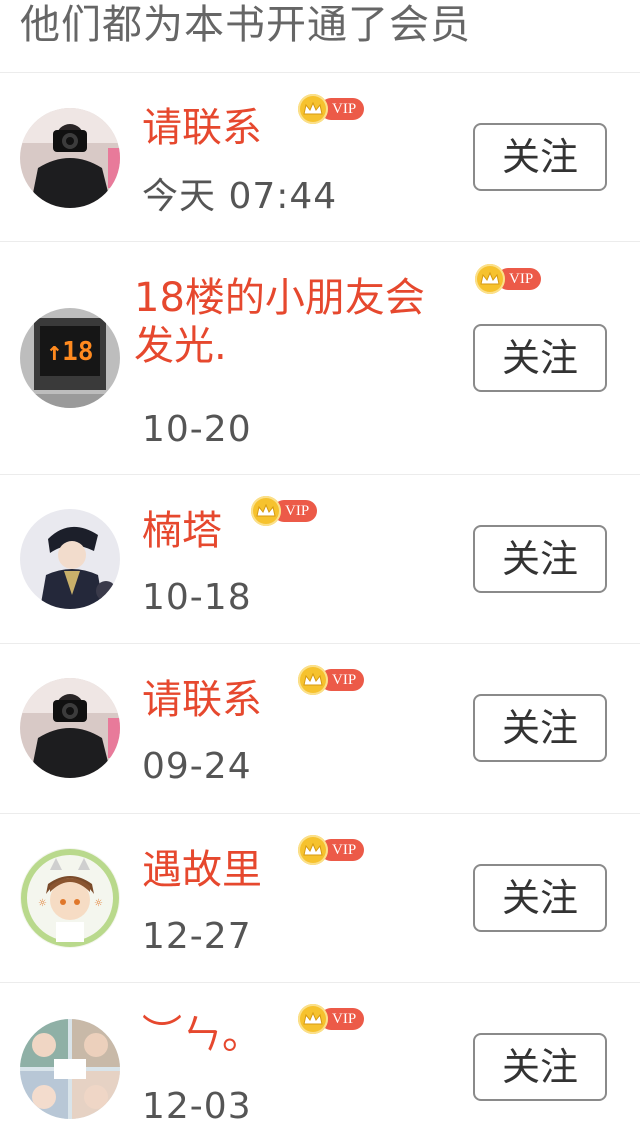 This screenshot has height=1138, width=640. Describe the element at coordinates (197, 429) in the screenshot. I see `member-time: 10-20` at that location.